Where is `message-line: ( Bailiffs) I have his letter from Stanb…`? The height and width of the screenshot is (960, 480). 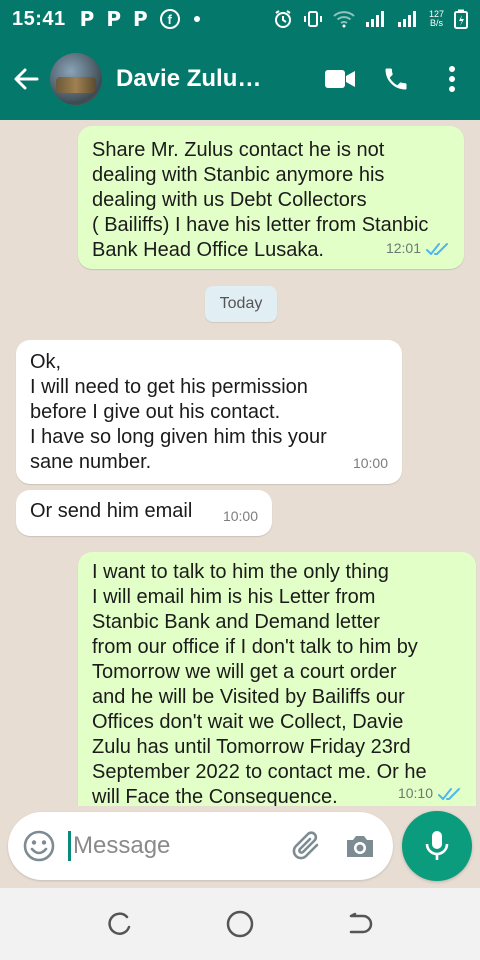
message-line: ( Bailiffs) I have his letter from Stanb… is located at coordinates (260, 225).